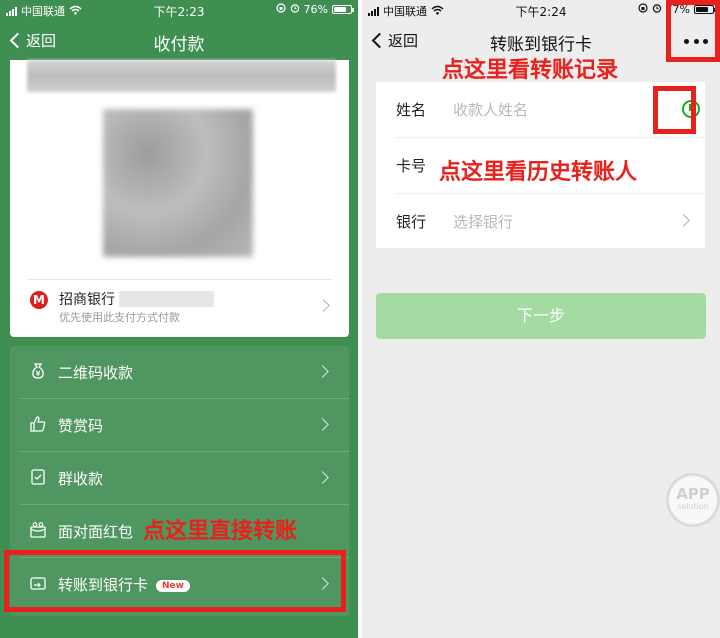  What do you see at coordinates (411, 166) in the screenshot?
I see `field-label: 卡号` at bounding box center [411, 166].